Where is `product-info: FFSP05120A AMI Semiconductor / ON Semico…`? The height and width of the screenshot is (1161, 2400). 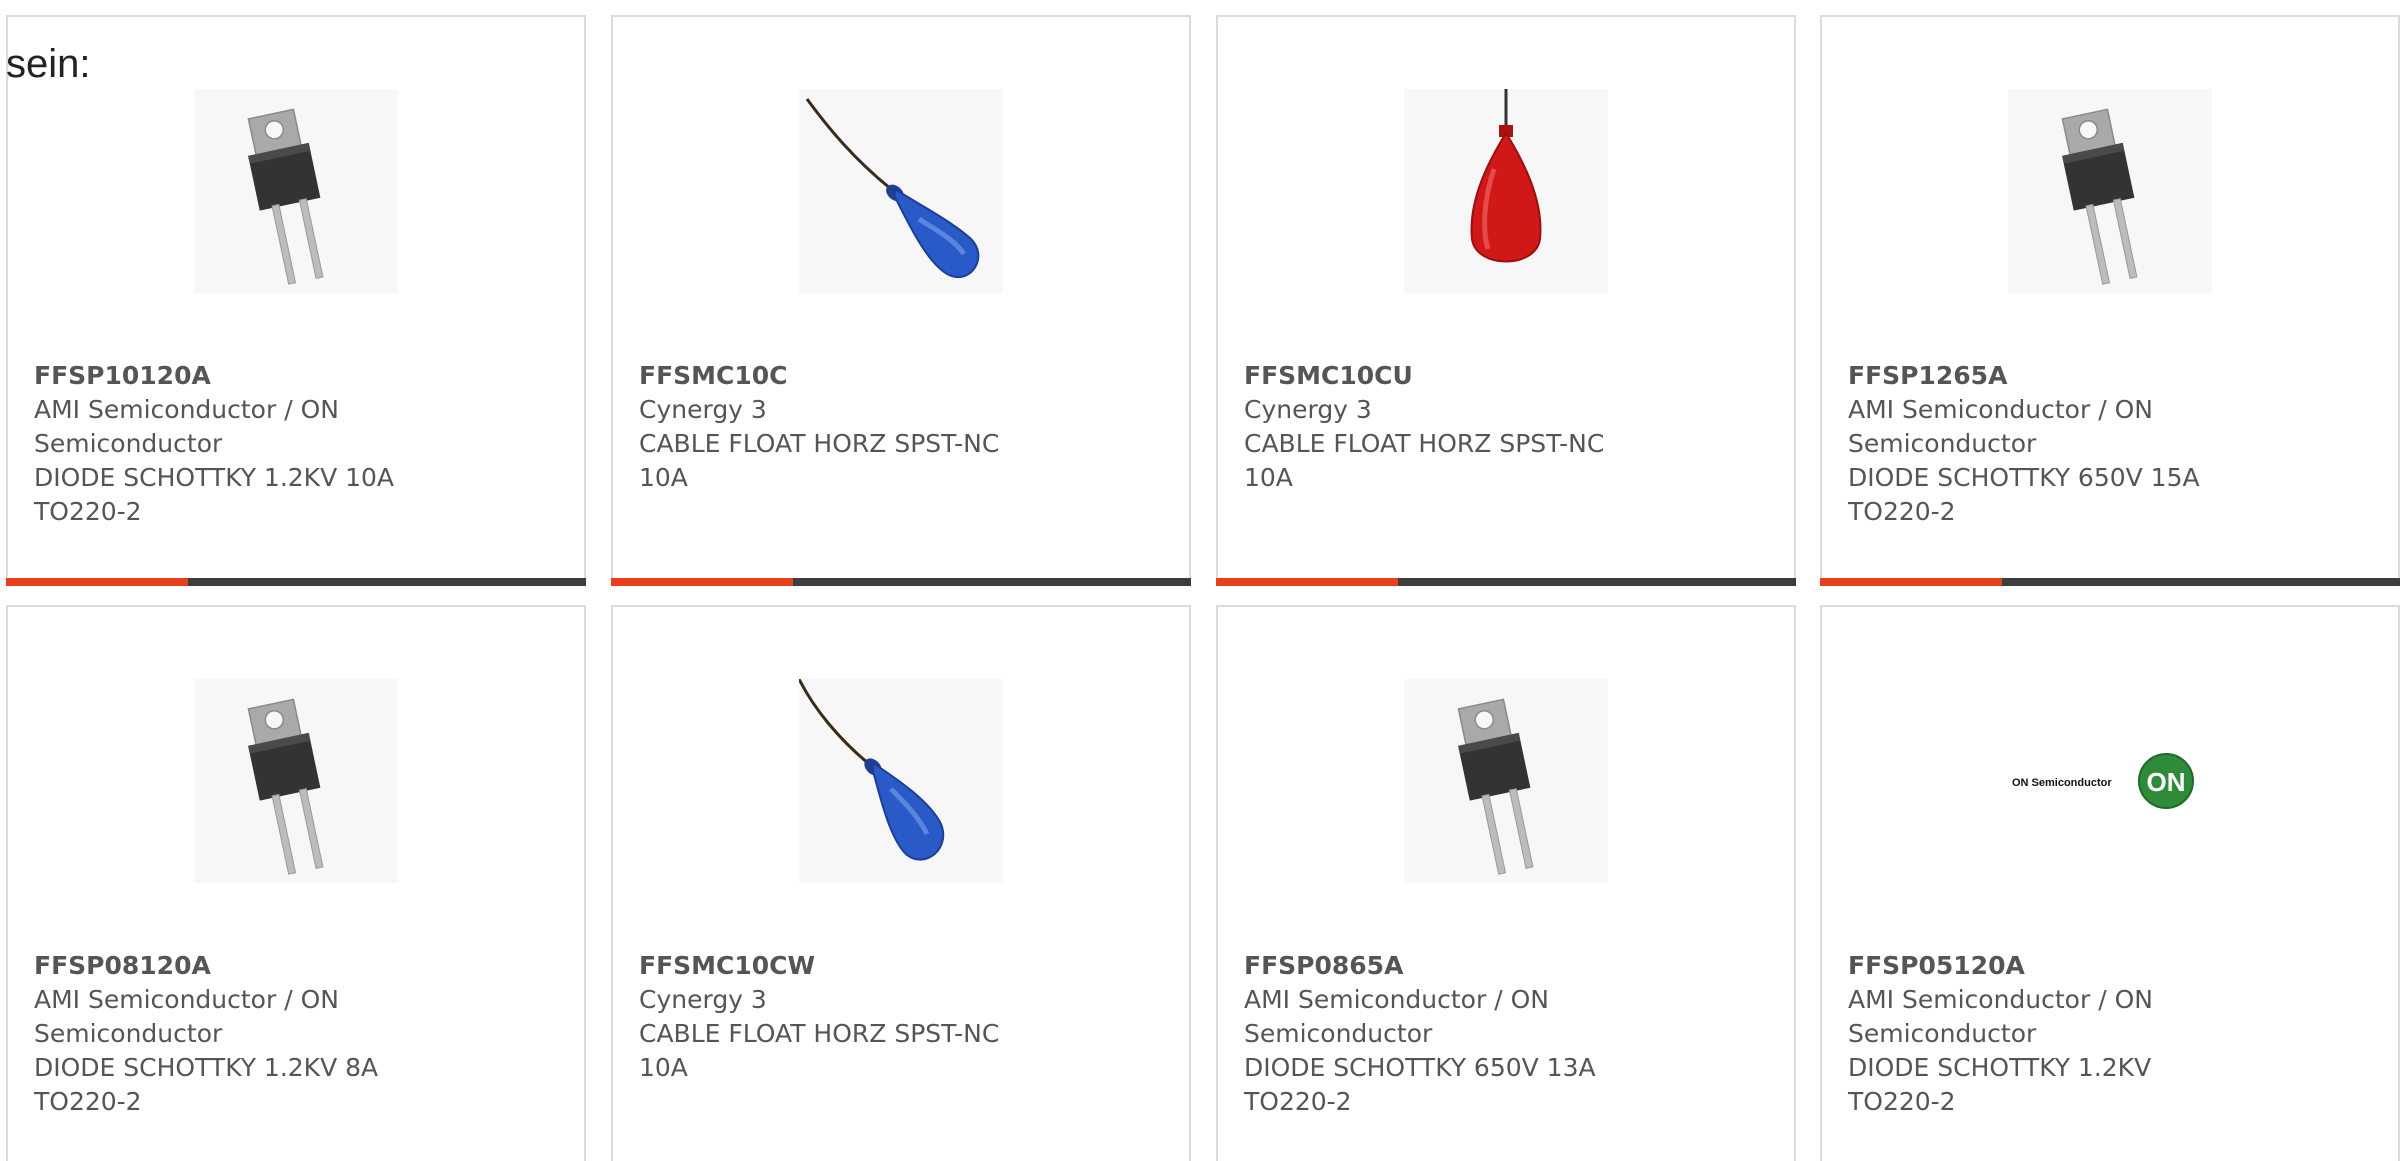 product-info: FFSP05120A AMI Semiconductor / ON Semico… is located at coordinates (2048, 1034).